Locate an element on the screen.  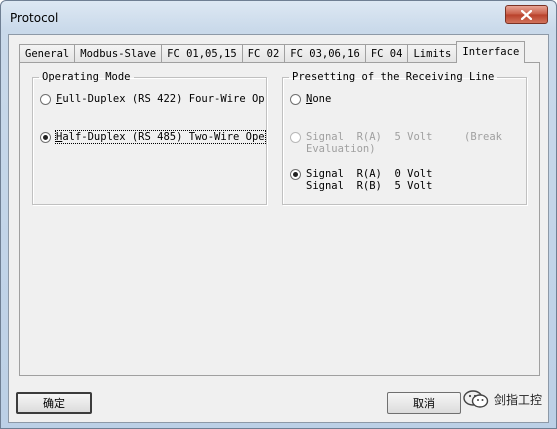
watermark: 剑指工控 is located at coordinates (502, 399).